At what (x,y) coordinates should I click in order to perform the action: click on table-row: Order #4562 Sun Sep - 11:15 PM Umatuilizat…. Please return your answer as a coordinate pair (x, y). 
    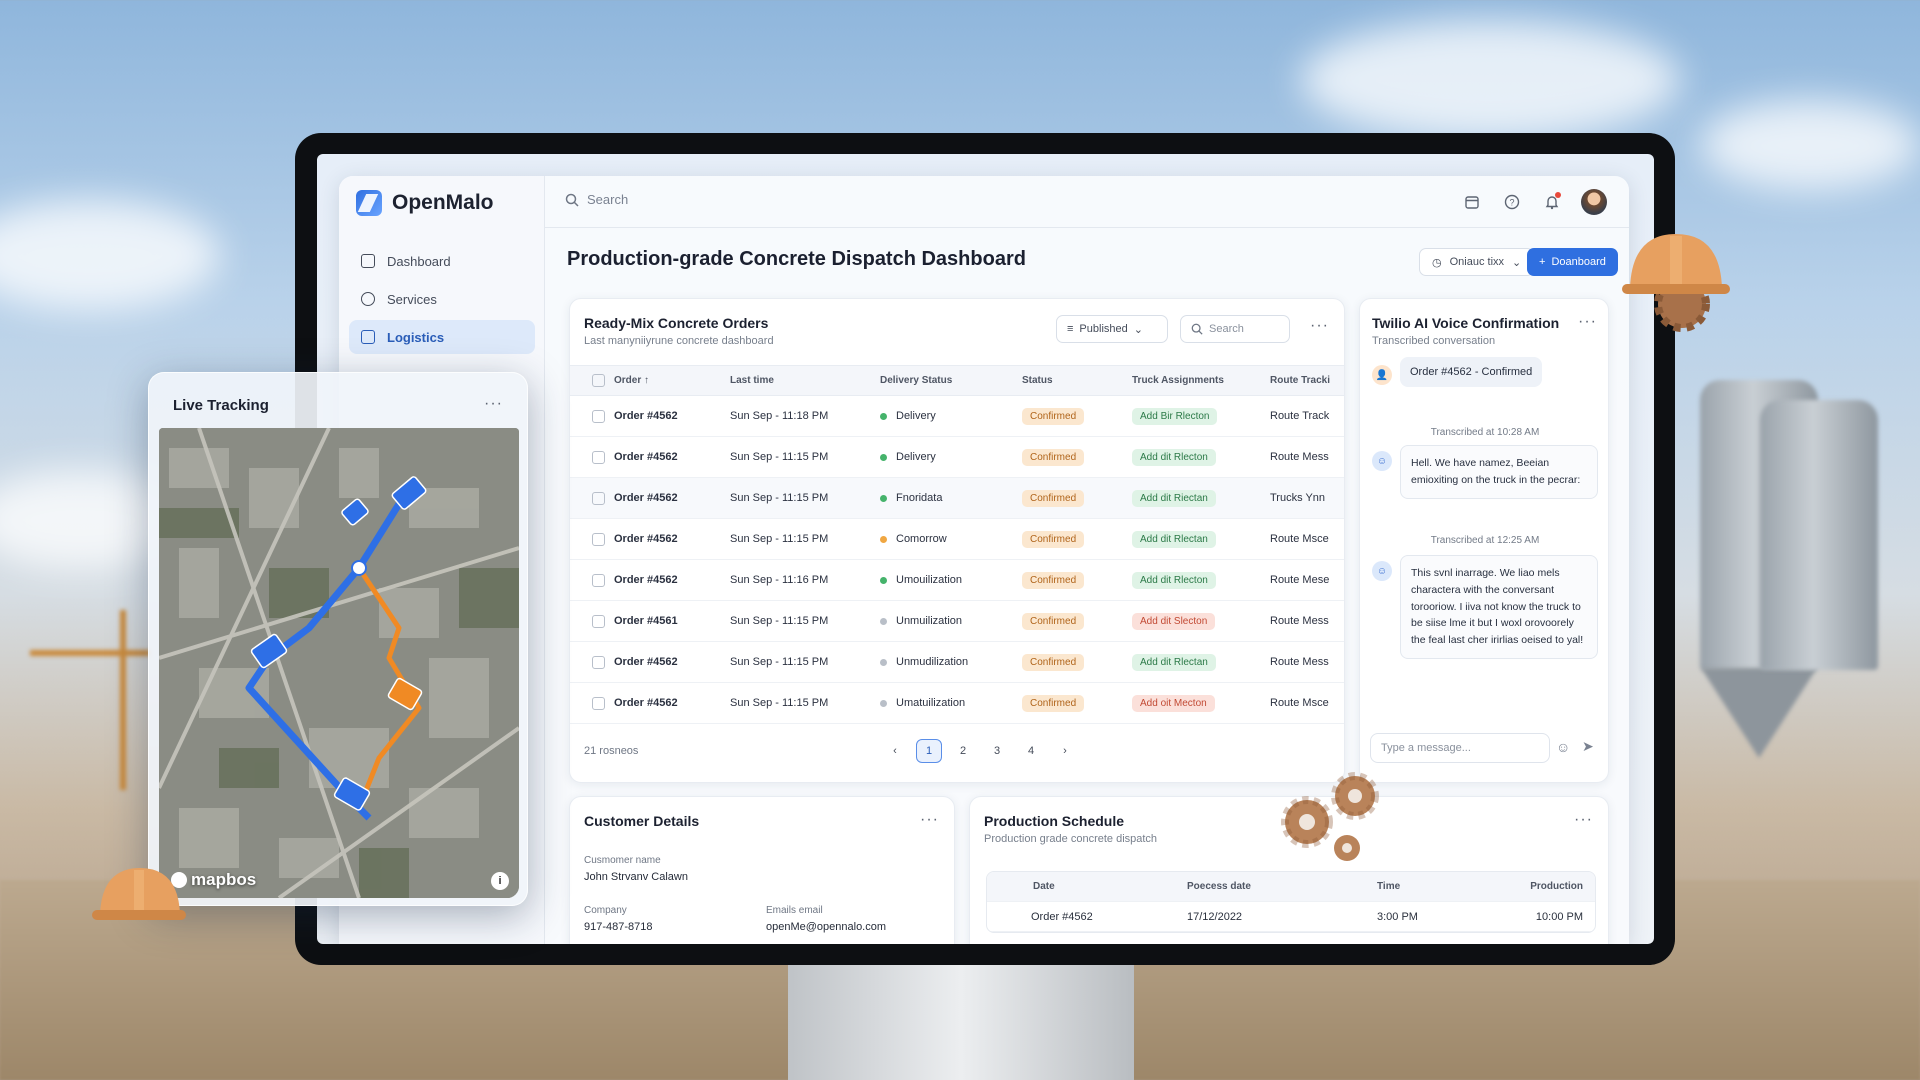
    Looking at the image, I should click on (957, 703).